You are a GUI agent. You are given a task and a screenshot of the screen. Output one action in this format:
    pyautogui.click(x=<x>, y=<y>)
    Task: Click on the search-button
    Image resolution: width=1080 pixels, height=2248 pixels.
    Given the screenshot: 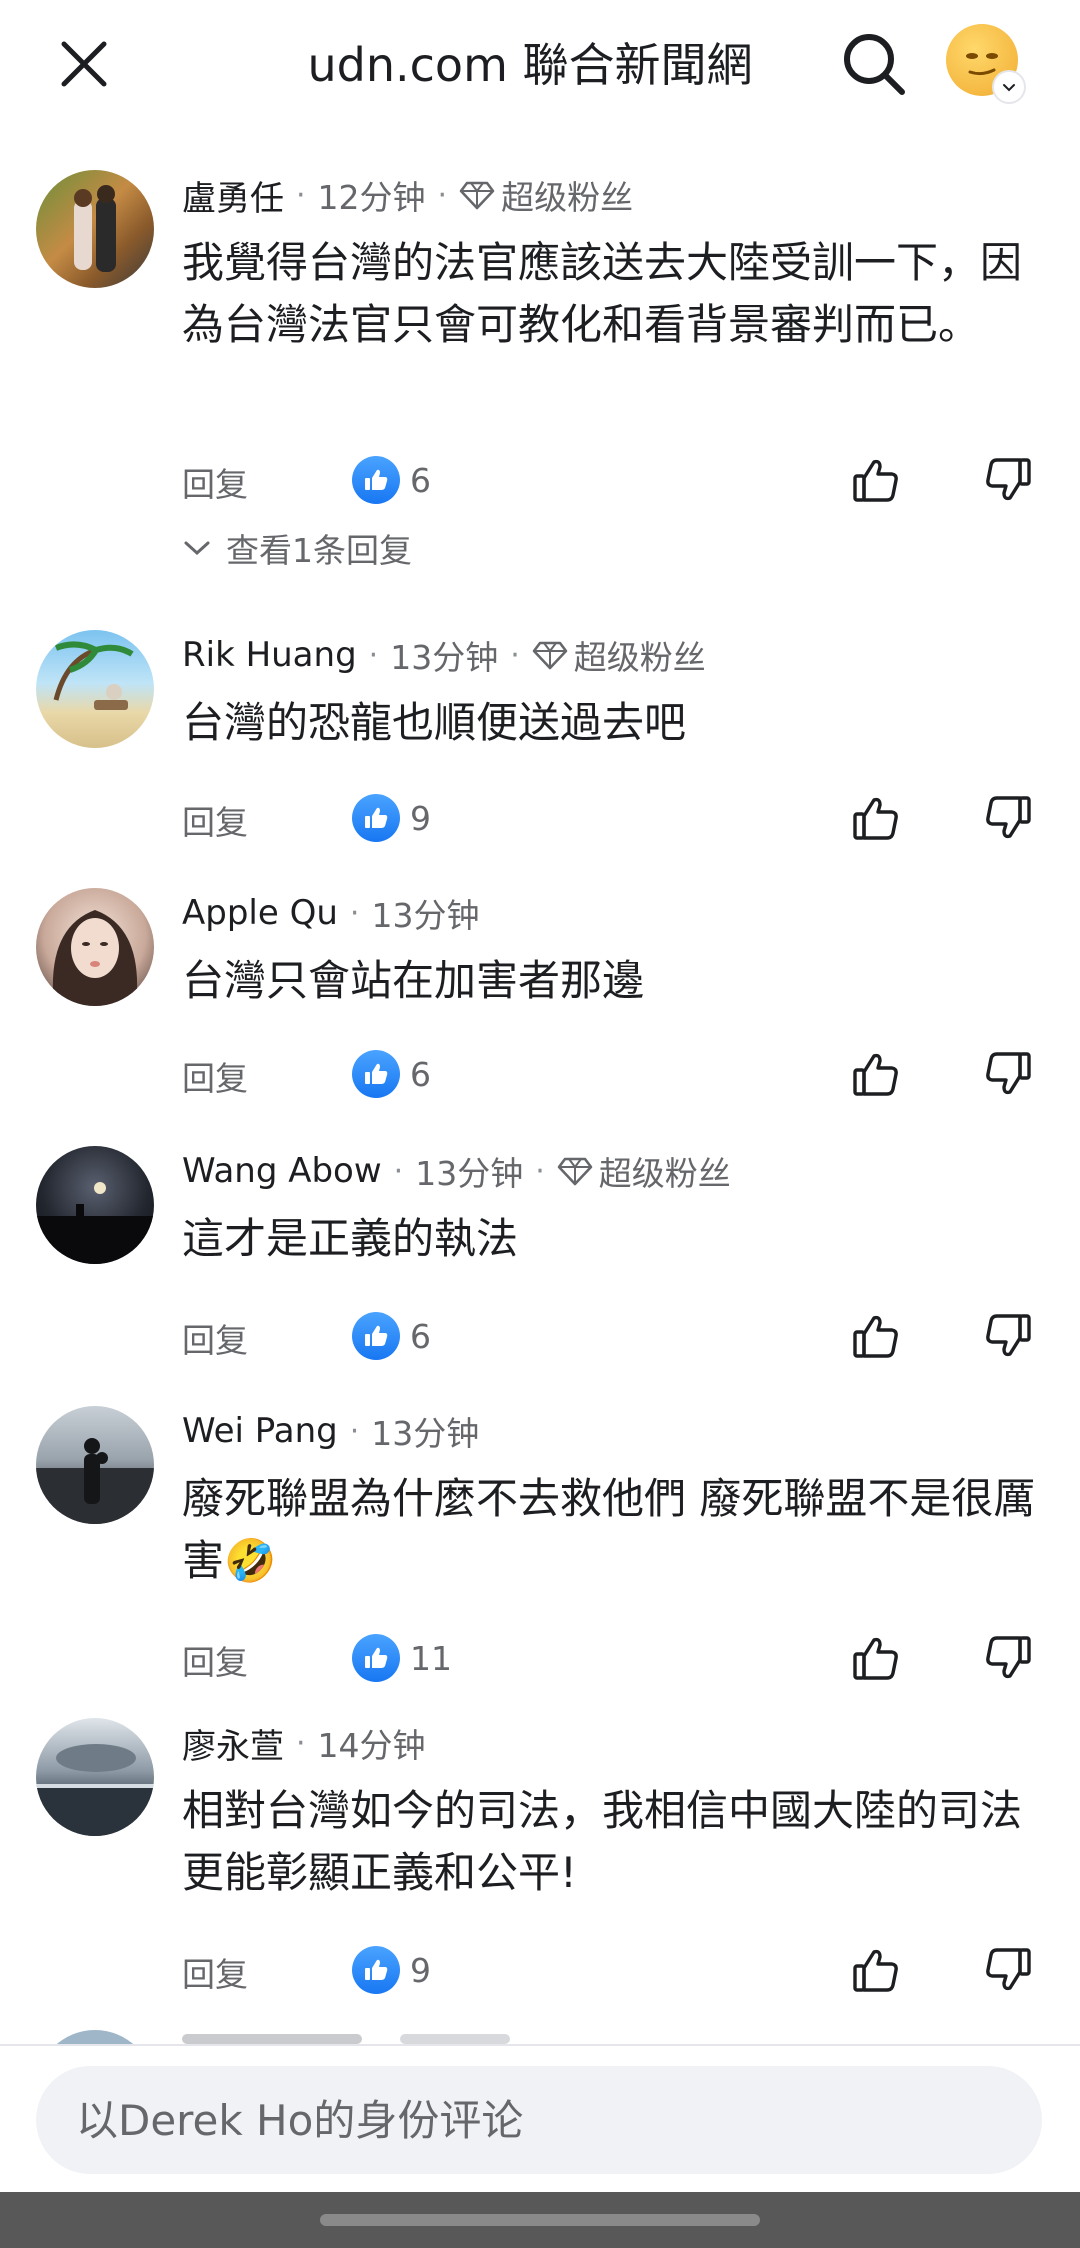 What is the action you would take?
    pyautogui.click(x=874, y=64)
    